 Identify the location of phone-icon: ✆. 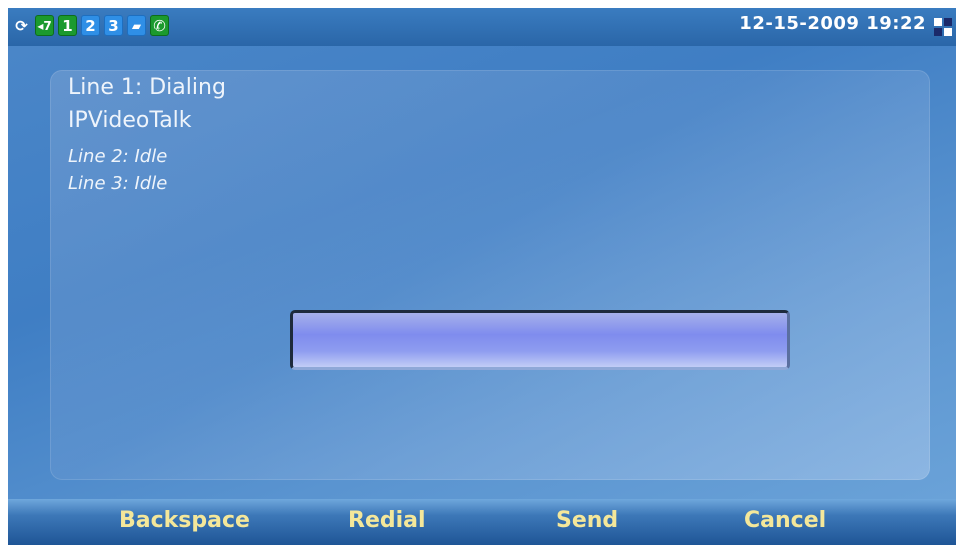
(159, 25).